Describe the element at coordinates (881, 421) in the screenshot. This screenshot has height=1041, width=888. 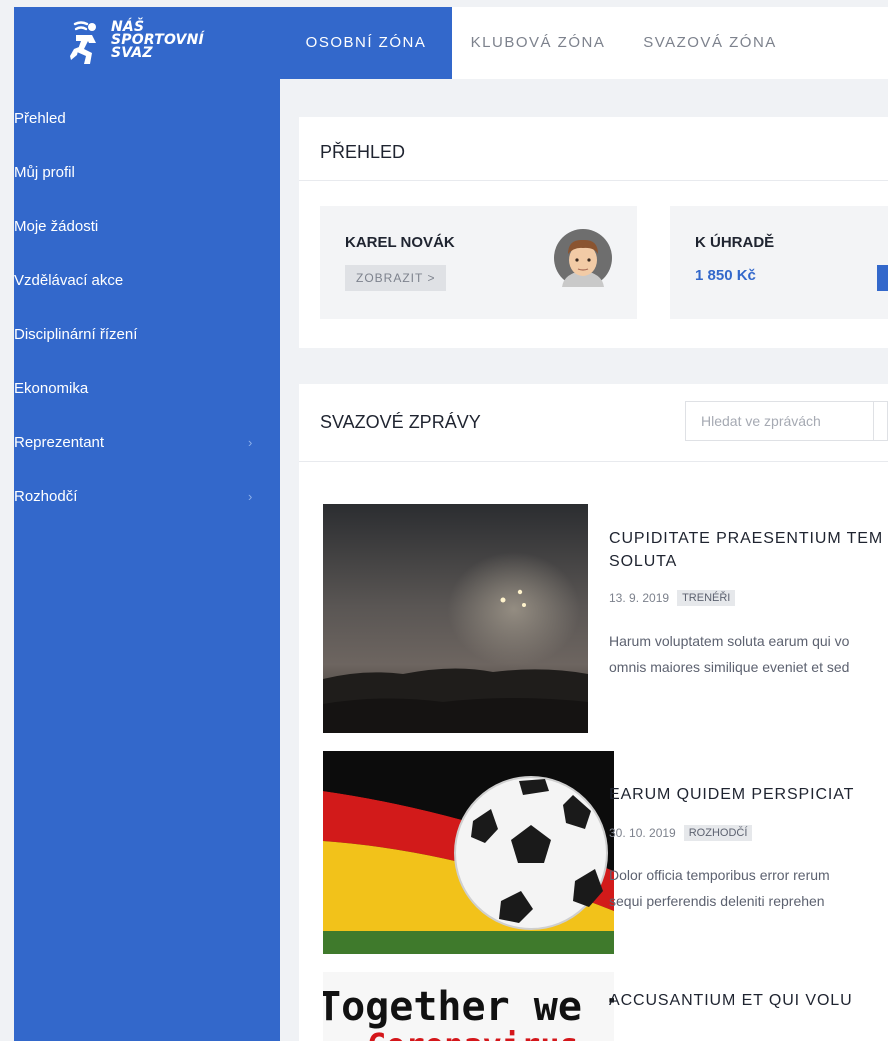
I see `search-button` at that location.